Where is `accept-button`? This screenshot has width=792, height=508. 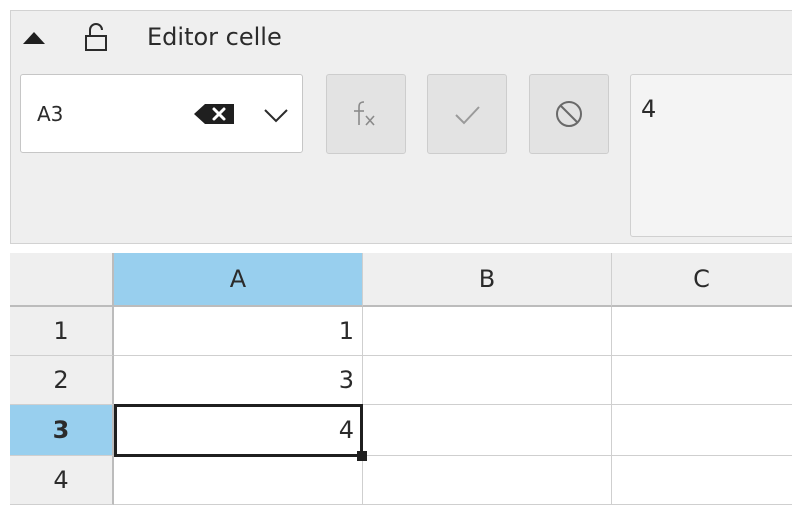 accept-button is located at coordinates (467, 114).